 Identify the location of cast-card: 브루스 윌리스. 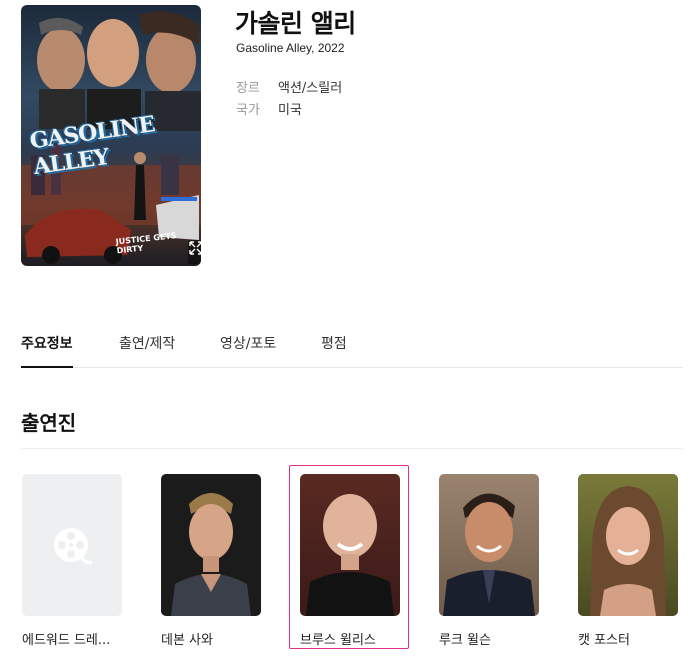
(350, 561).